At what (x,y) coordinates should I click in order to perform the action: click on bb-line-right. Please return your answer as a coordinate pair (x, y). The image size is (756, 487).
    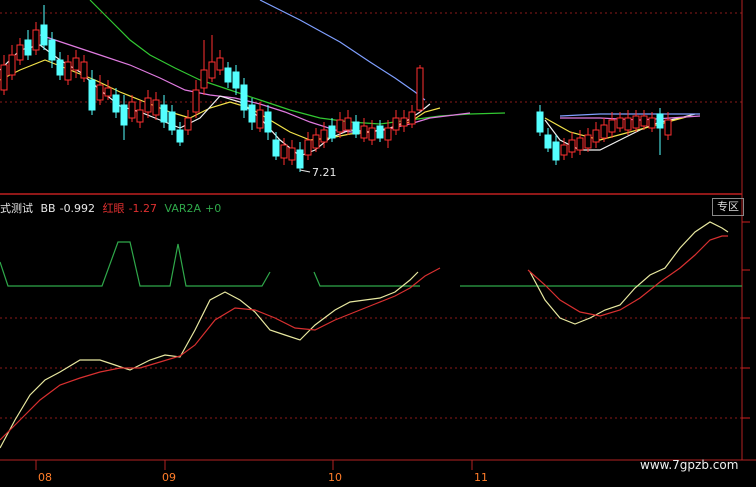
    Looking at the image, I should click on (629, 273).